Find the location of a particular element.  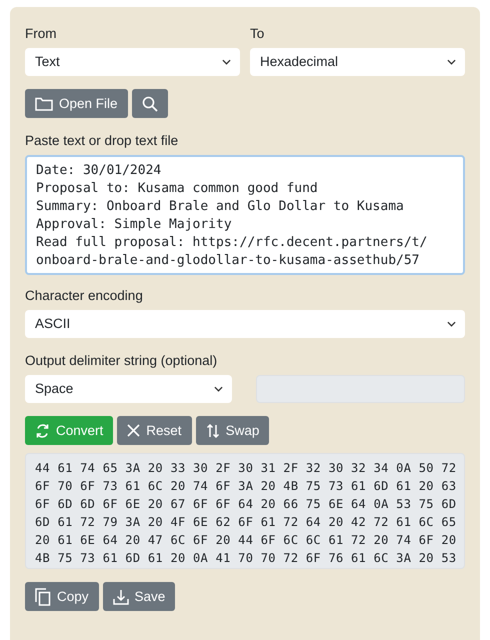

reset-button: Reset is located at coordinates (154, 430).